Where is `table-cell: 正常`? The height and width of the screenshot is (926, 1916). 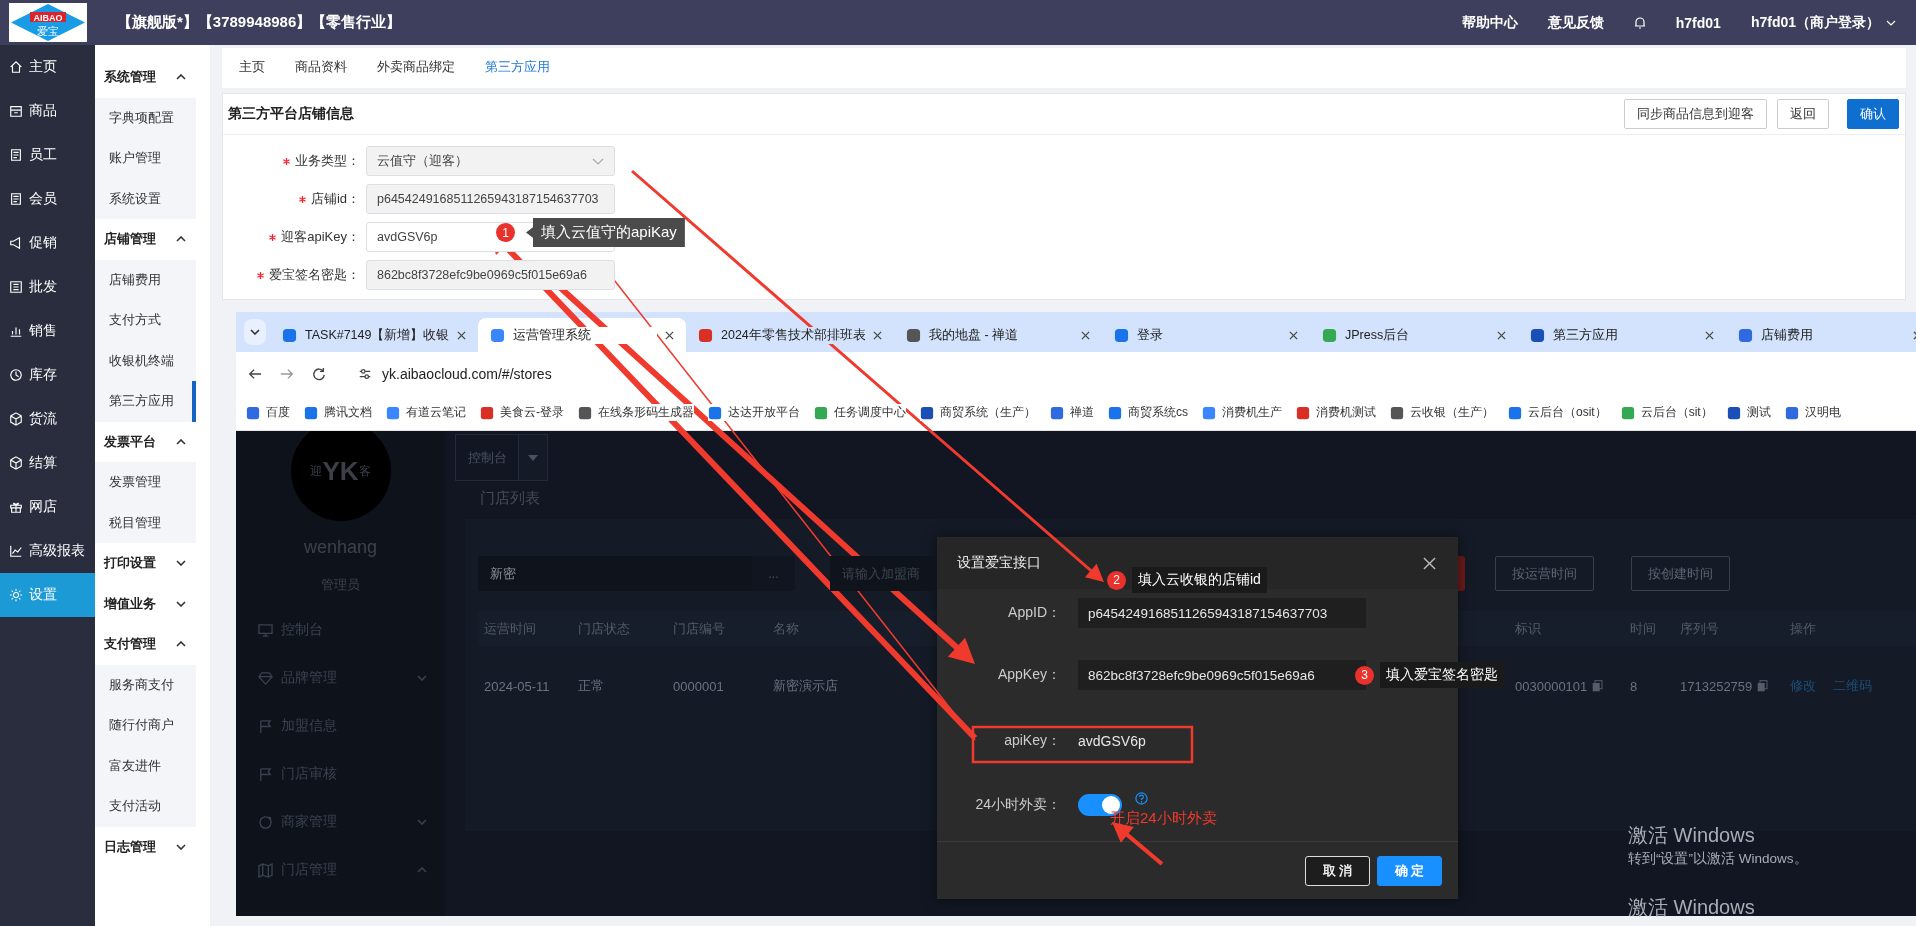 table-cell: 正常 is located at coordinates (591, 686).